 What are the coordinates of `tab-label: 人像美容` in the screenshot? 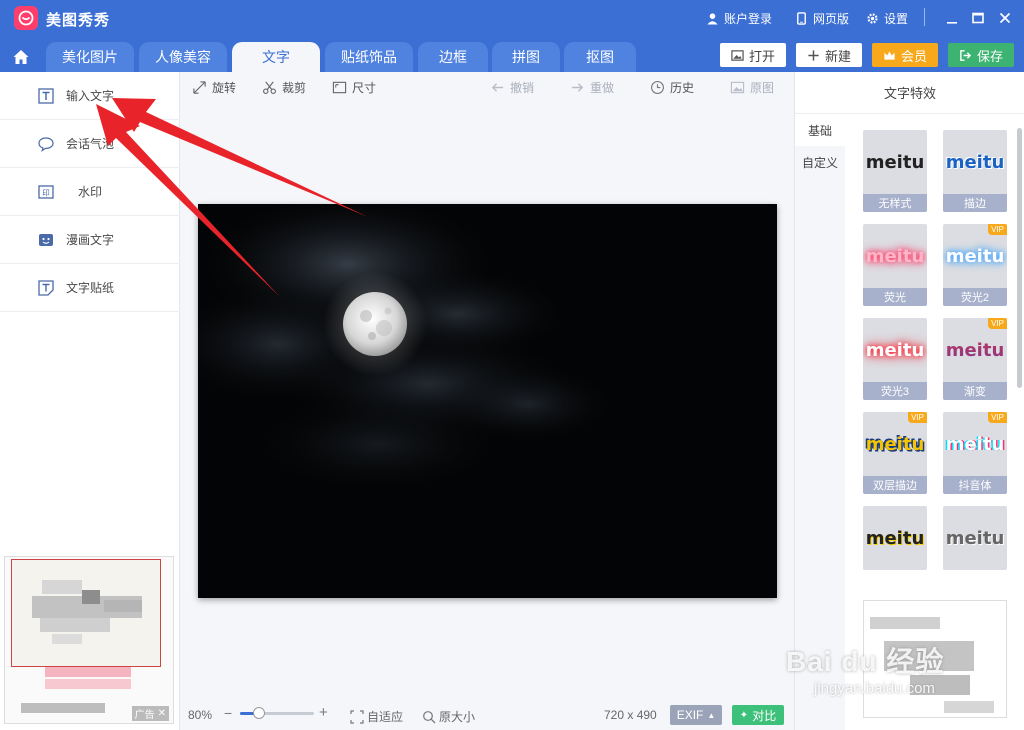 It's located at (183, 57).